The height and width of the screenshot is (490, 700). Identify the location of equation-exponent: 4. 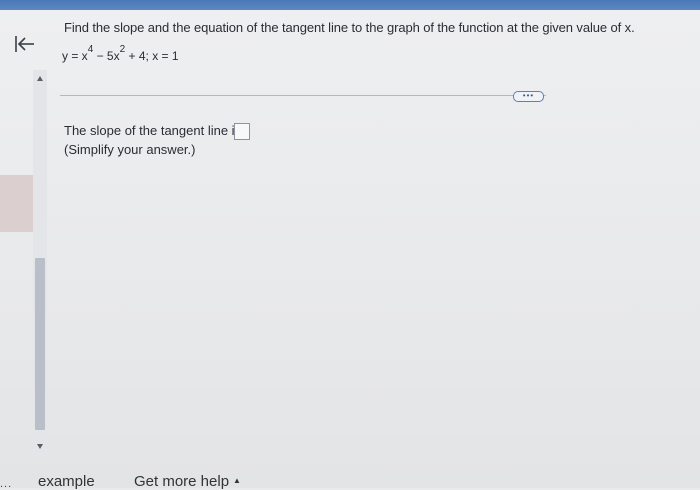
(90, 49).